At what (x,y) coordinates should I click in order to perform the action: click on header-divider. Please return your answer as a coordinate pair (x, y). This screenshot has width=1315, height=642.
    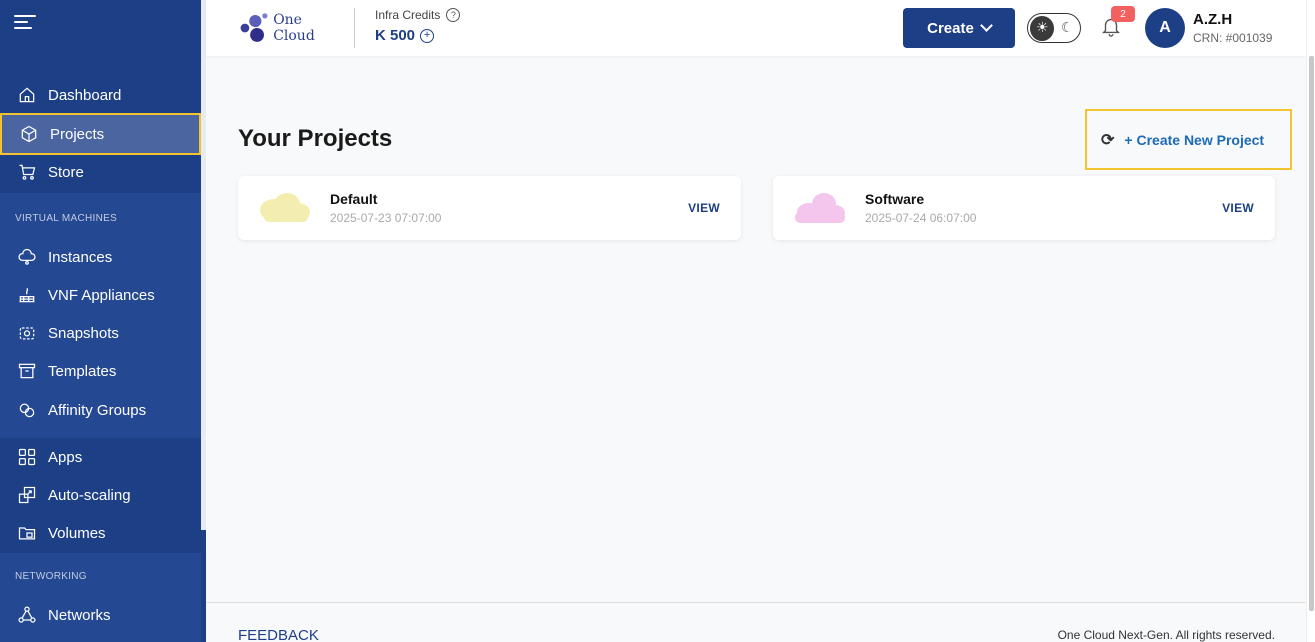
    Looking at the image, I should click on (354, 28).